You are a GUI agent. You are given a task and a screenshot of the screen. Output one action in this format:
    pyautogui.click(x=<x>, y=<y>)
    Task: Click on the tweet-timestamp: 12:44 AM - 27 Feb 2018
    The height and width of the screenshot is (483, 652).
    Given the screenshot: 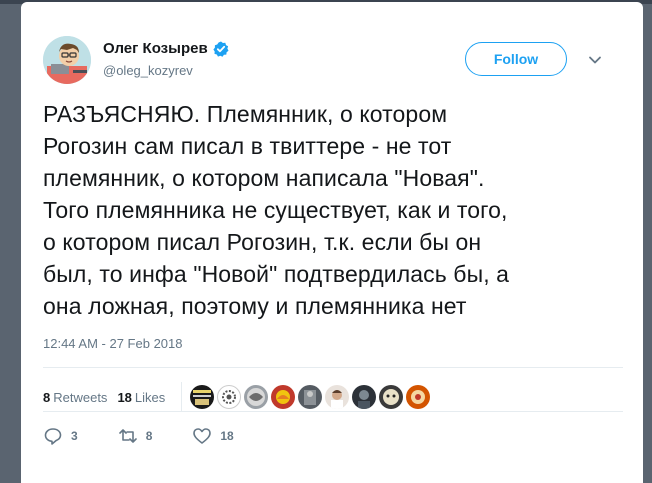 What is the action you would take?
    pyautogui.click(x=112, y=343)
    